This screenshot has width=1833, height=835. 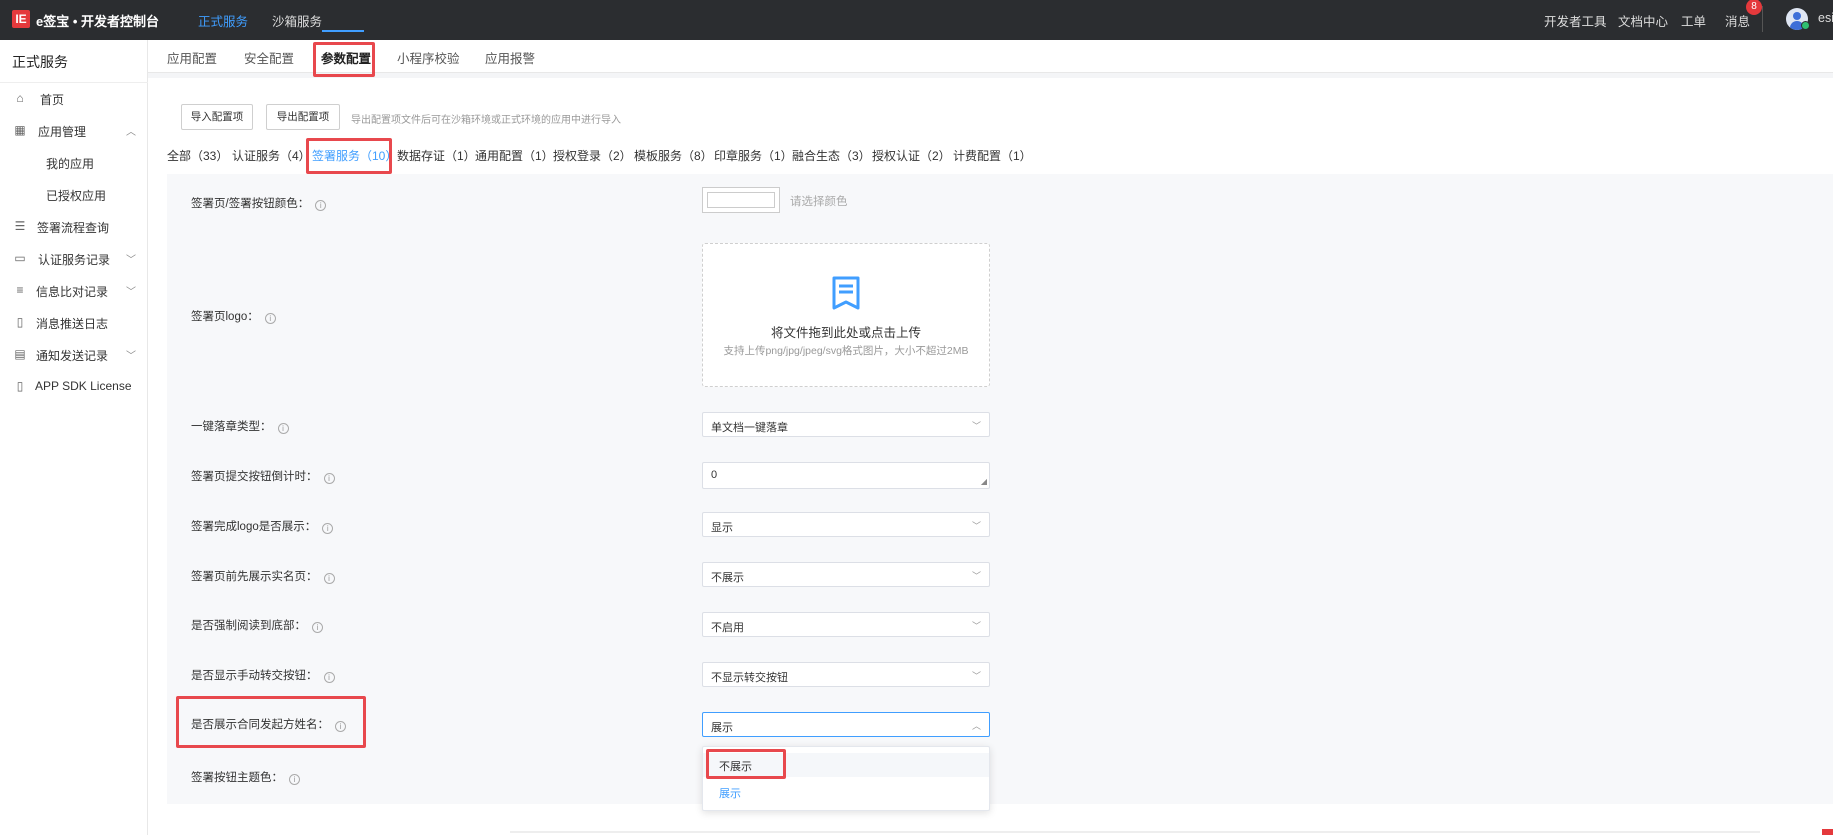 I want to click on upload-document-icon, so click(x=846, y=293).